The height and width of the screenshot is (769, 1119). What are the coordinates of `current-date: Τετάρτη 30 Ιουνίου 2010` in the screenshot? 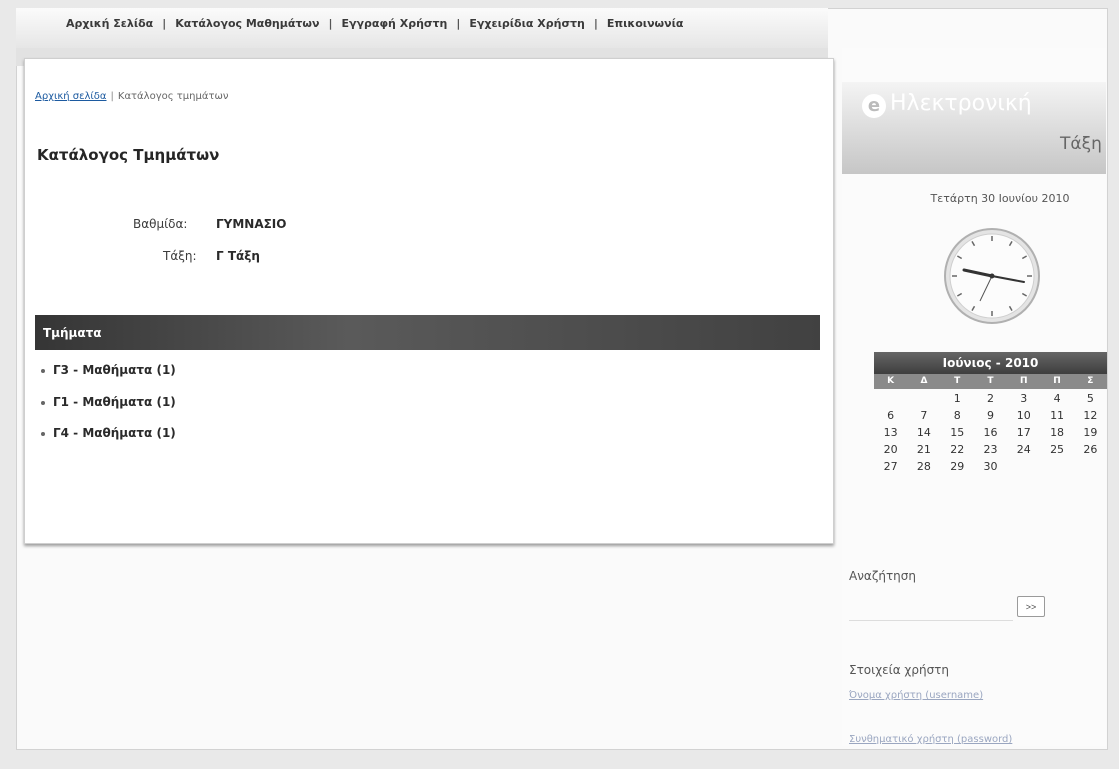 It's located at (1000, 198).